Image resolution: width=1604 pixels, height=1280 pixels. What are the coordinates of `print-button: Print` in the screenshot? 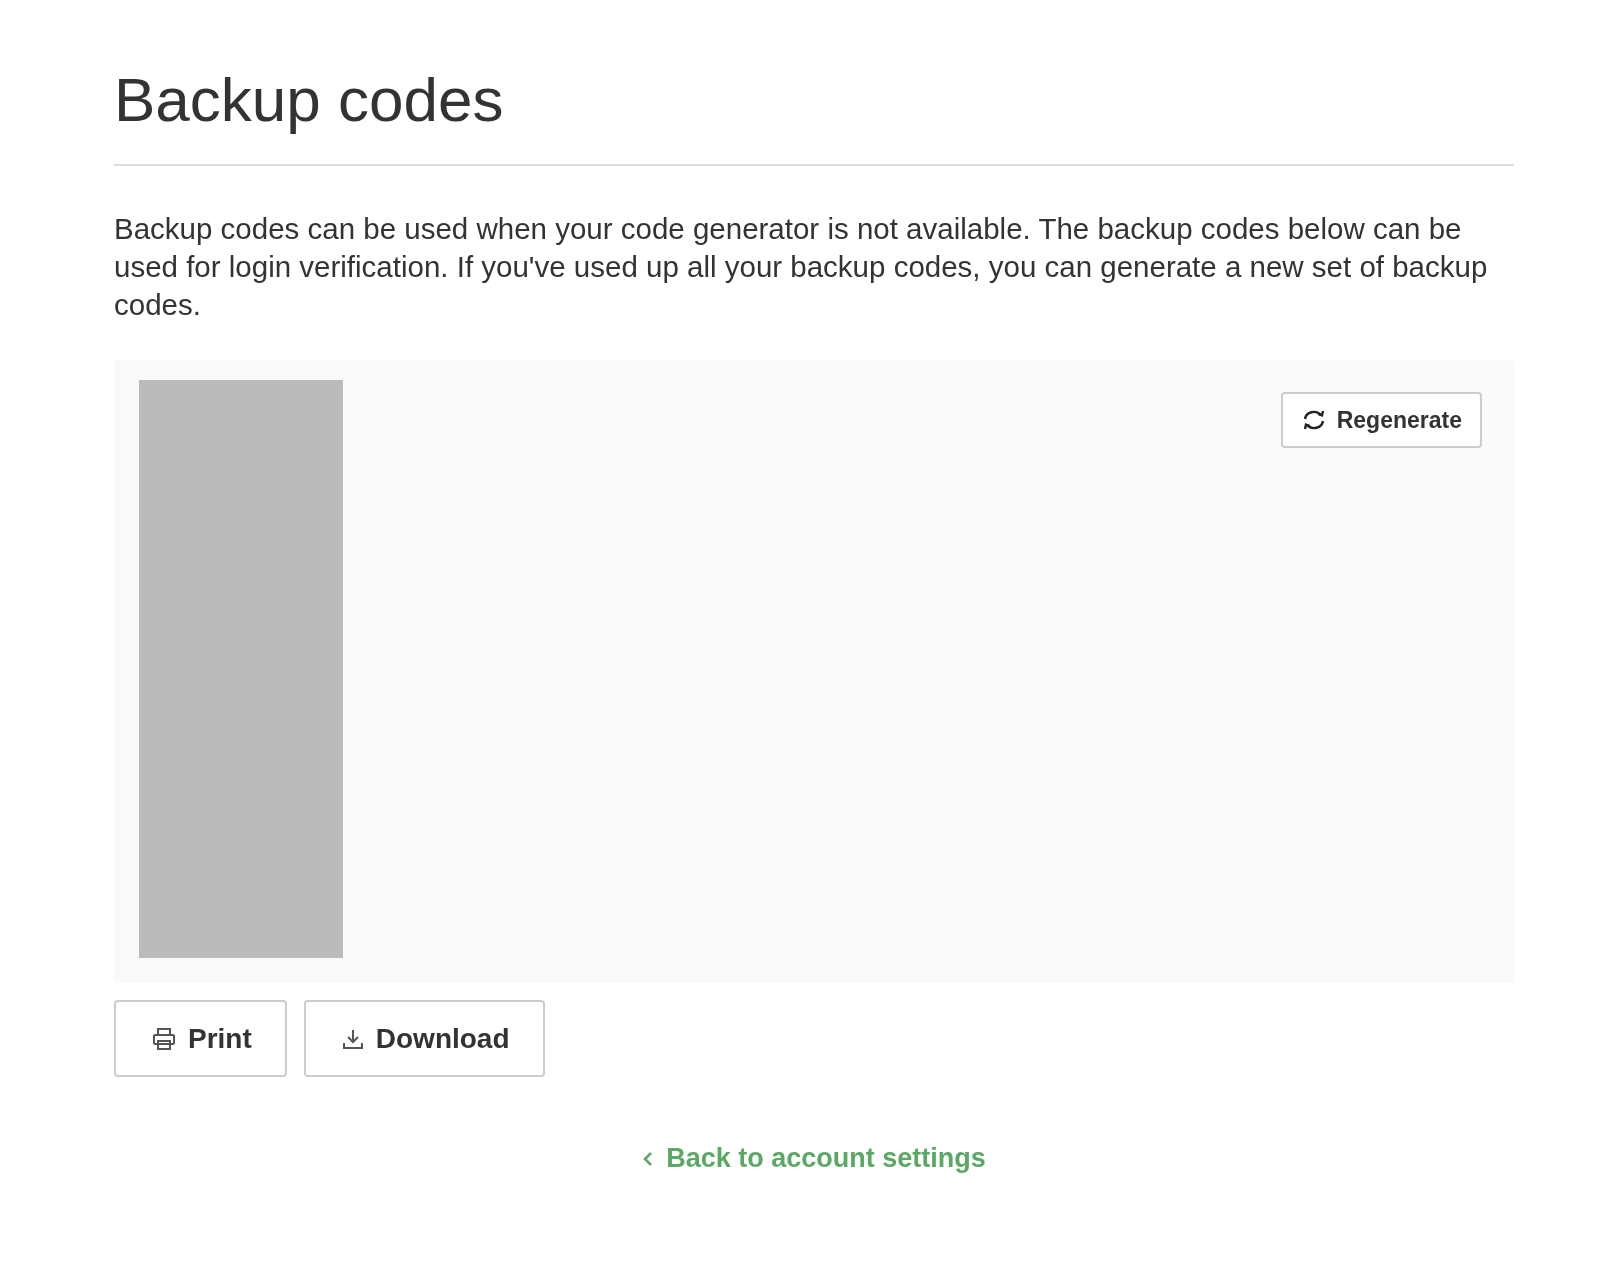 It's located at (200, 1038).